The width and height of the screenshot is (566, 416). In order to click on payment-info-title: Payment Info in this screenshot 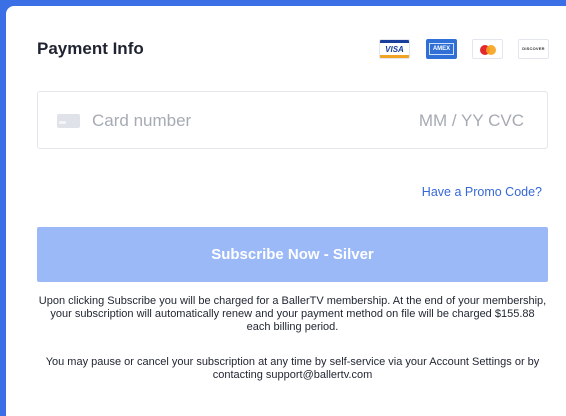, I will do `click(90, 48)`.